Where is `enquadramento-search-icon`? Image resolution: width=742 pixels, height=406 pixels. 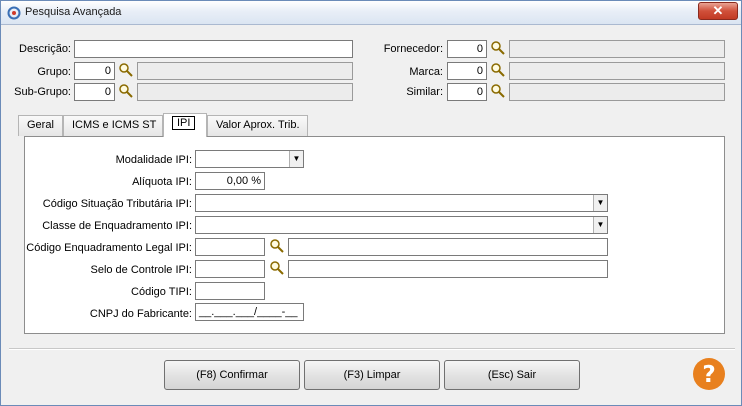 enquadramento-search-icon is located at coordinates (277, 246).